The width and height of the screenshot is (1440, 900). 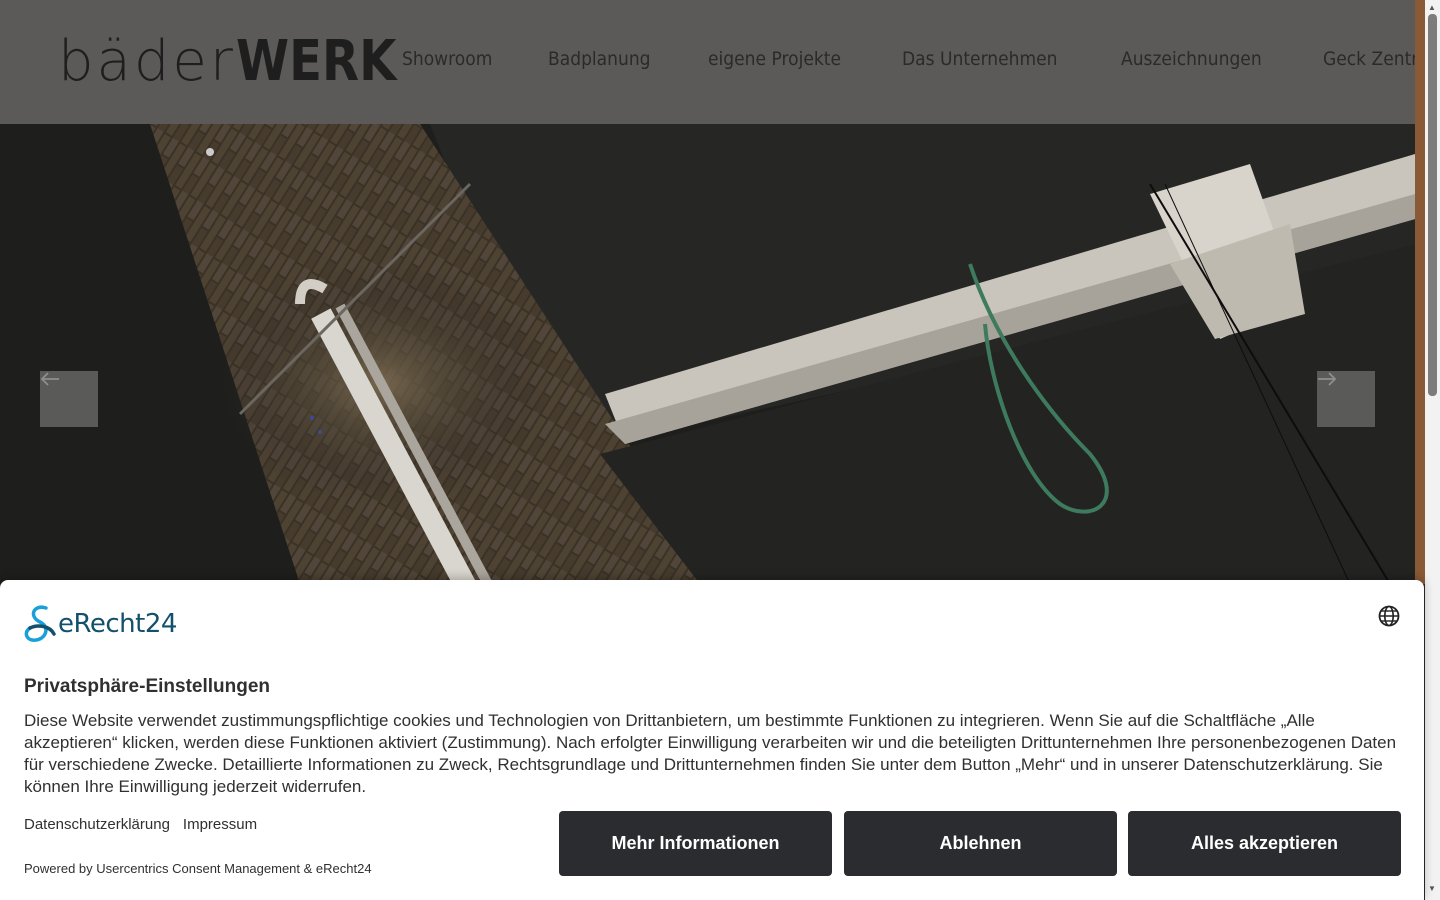 What do you see at coordinates (49, 379) in the screenshot?
I see `arrow-left-icon` at bounding box center [49, 379].